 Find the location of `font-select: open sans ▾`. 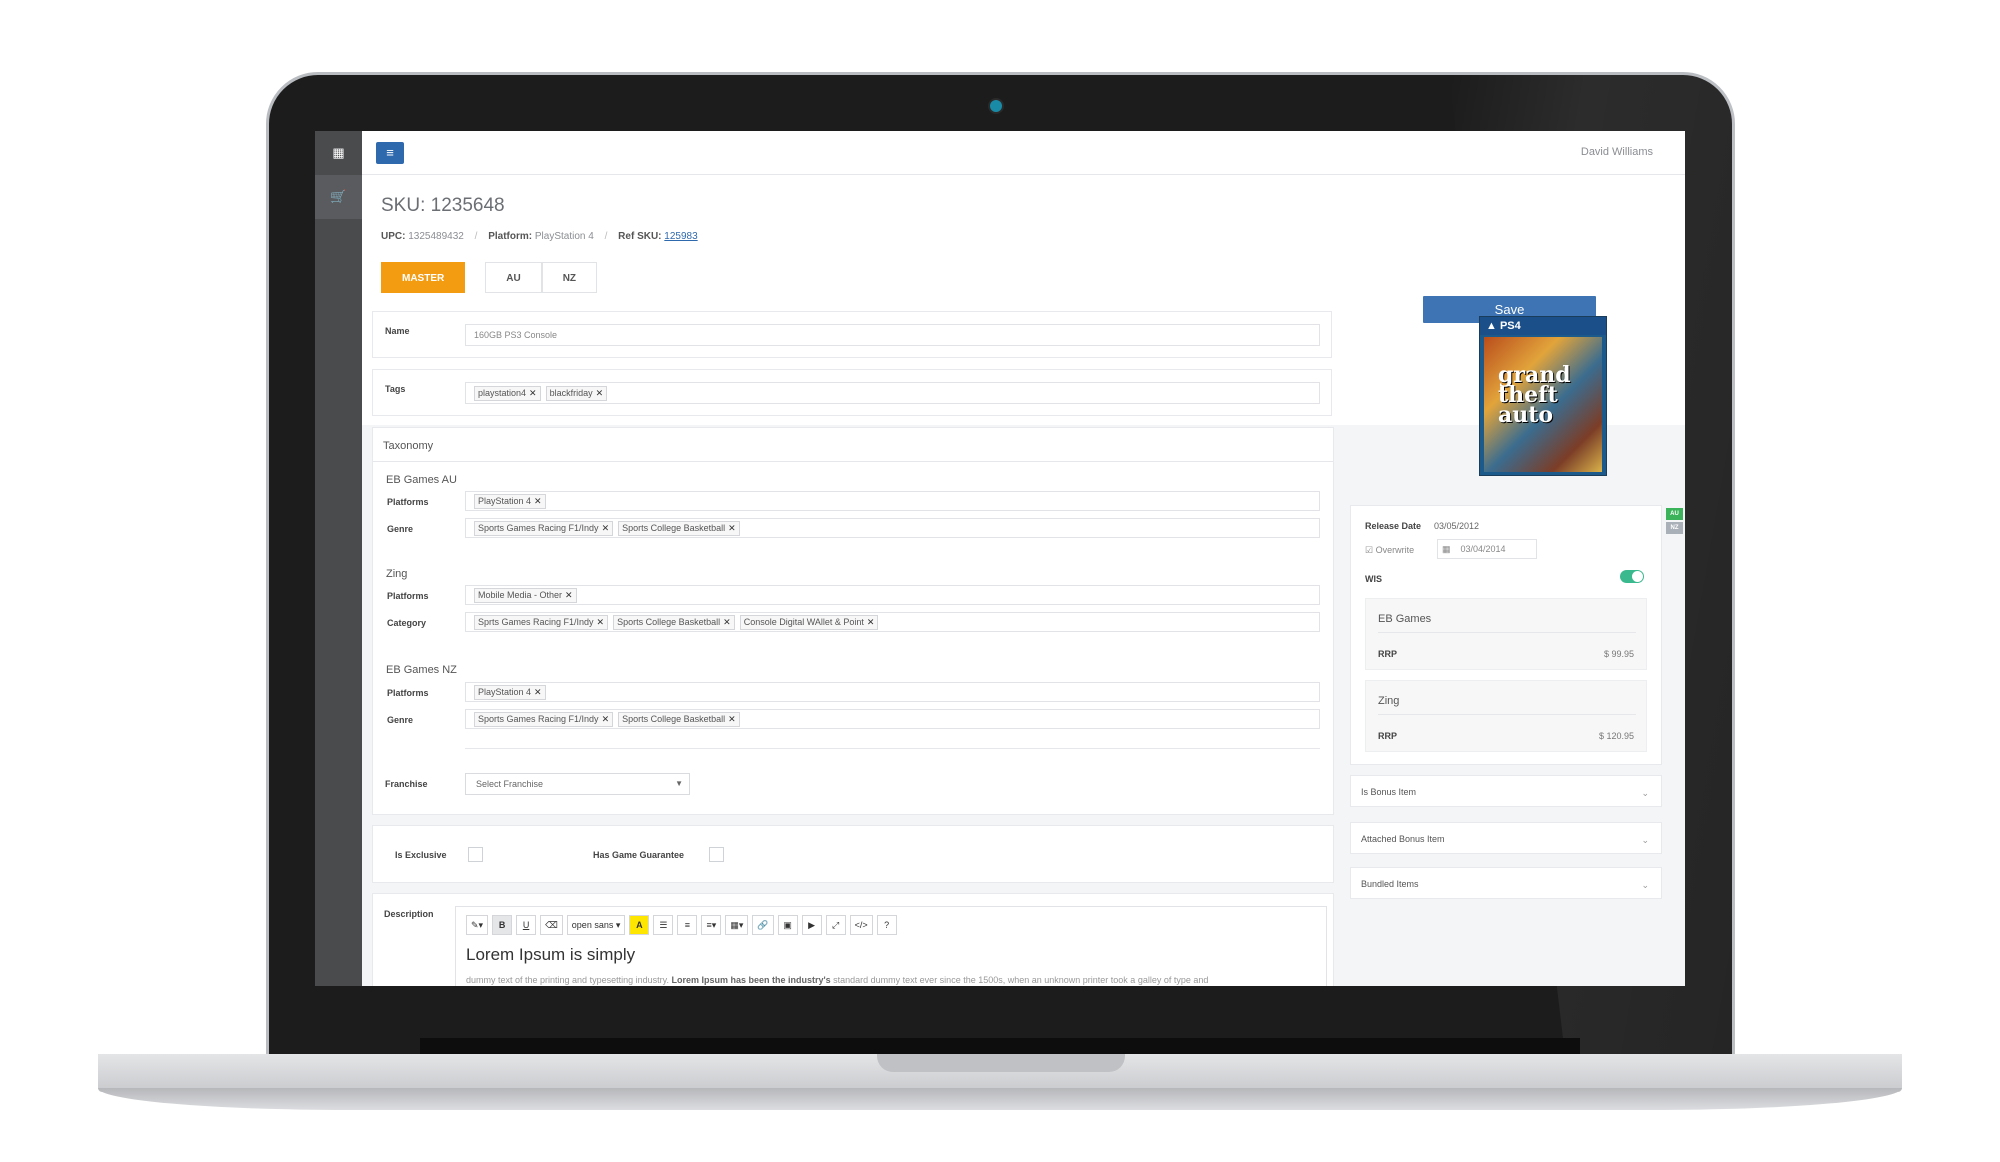

font-select: open sans ▾ is located at coordinates (596, 925).